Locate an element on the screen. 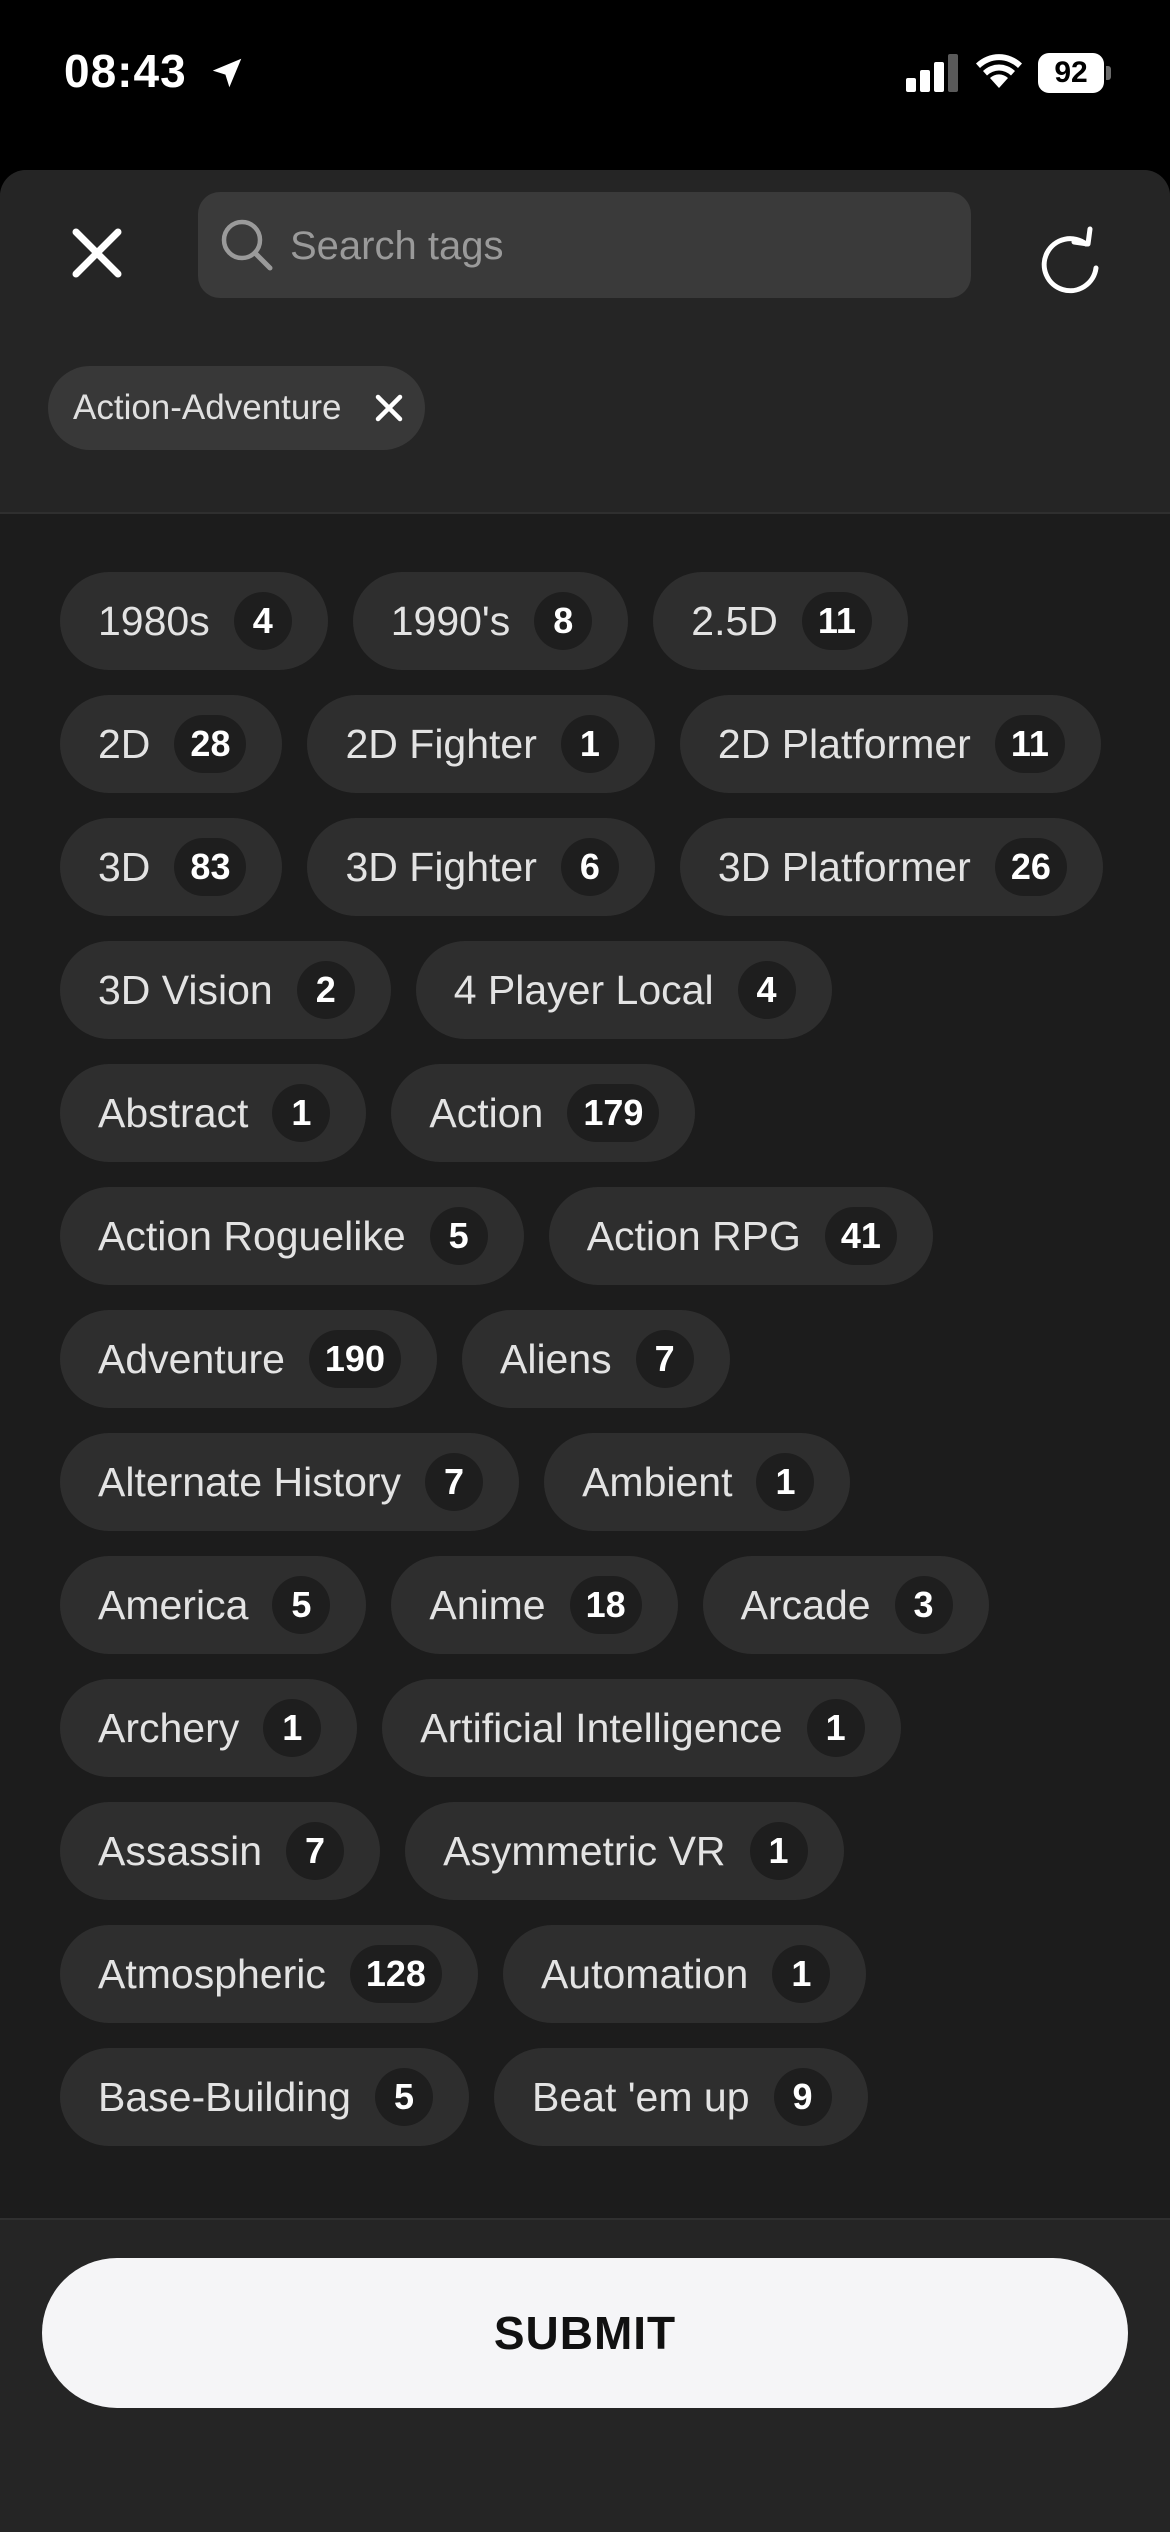 The image size is (1170, 2532). tag-chip: America 5 is located at coordinates (213, 1605).